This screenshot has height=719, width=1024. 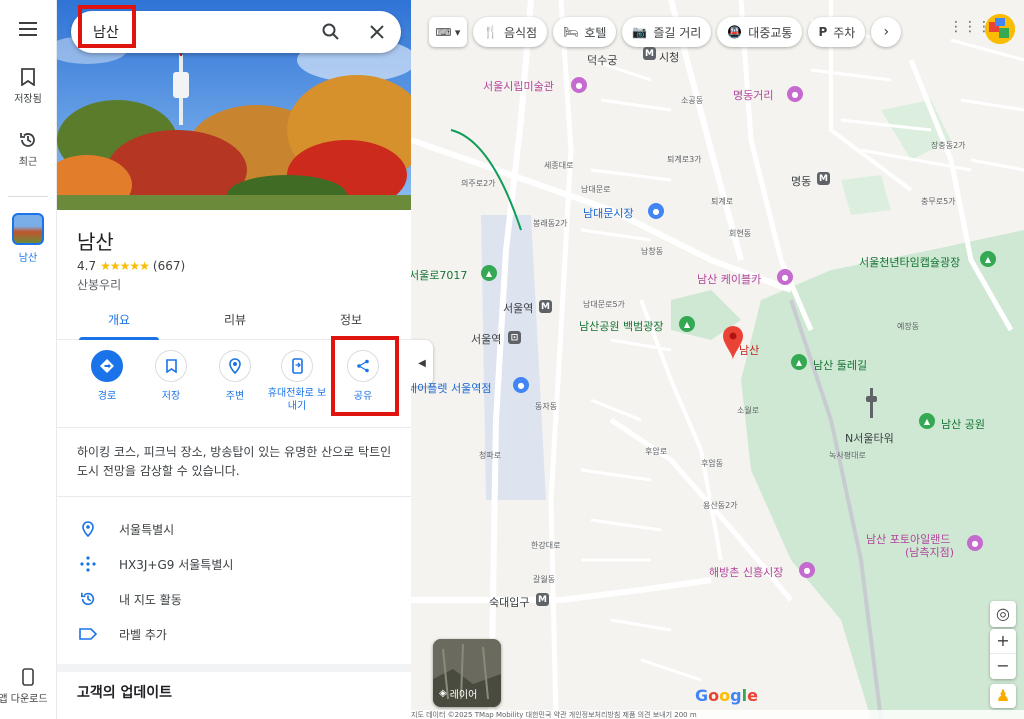 I want to click on chip-things-to-do: 📷 즐길 거리, so click(x=667, y=32).